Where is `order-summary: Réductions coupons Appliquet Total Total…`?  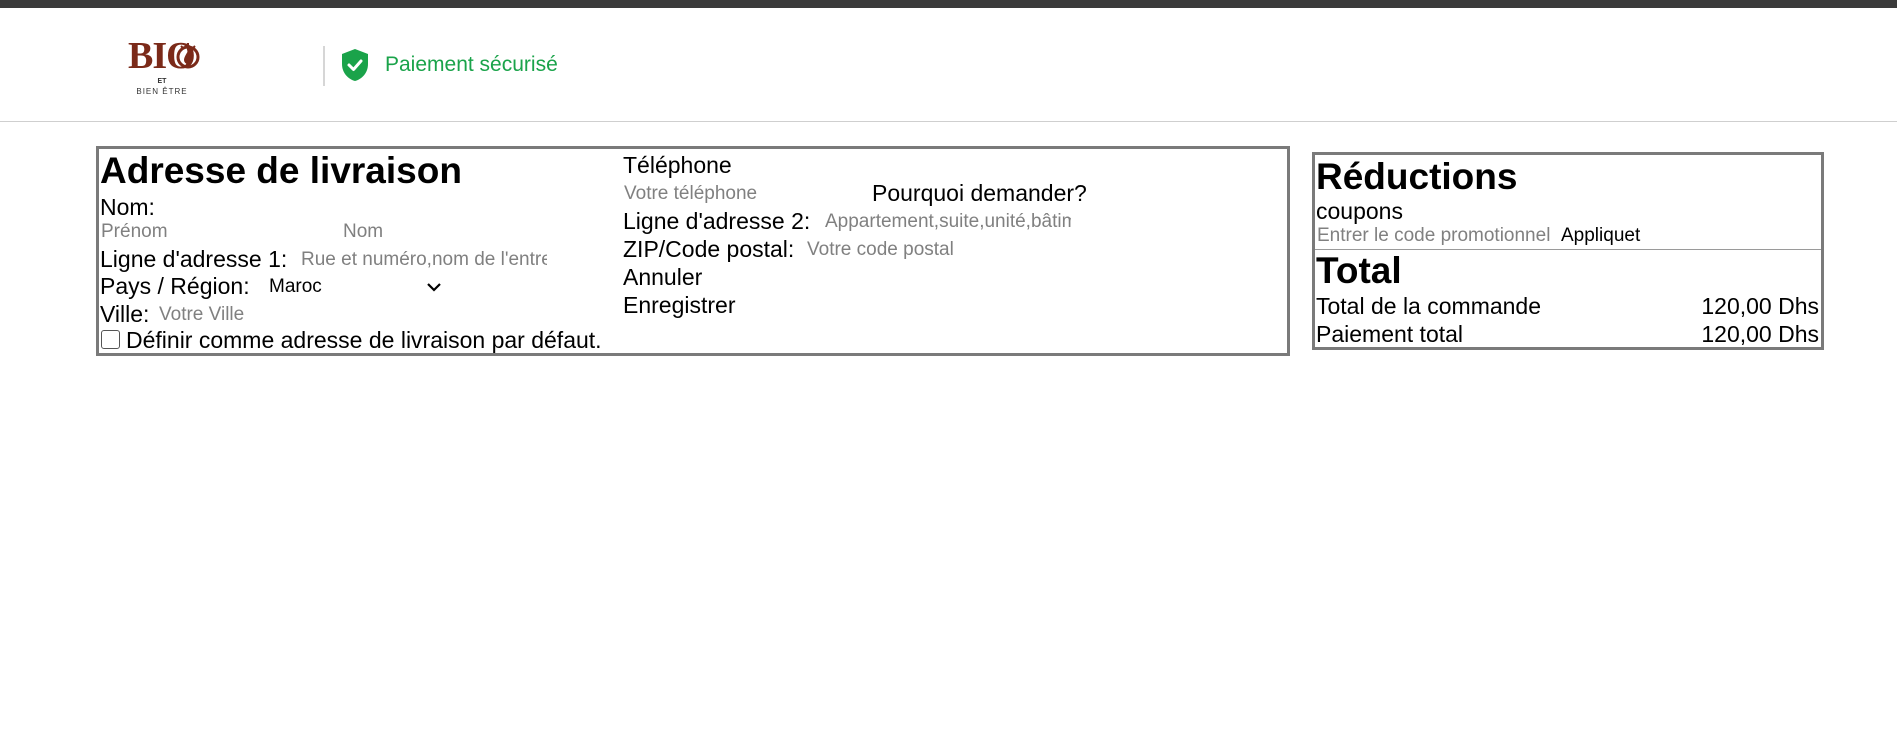 order-summary: Réductions coupons Appliquet Total Total… is located at coordinates (1568, 251).